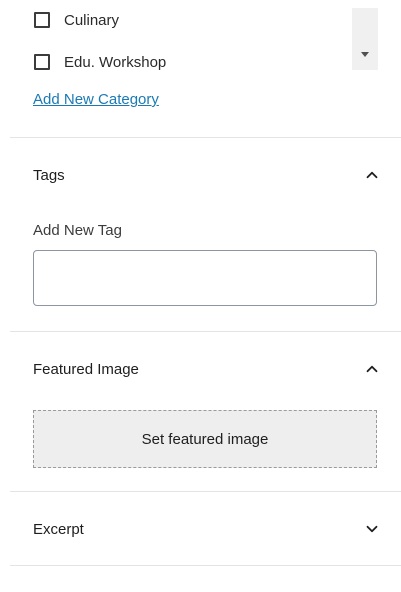 The height and width of the screenshot is (592, 401). I want to click on featured-image-panel-title: Featured Image, so click(86, 369).